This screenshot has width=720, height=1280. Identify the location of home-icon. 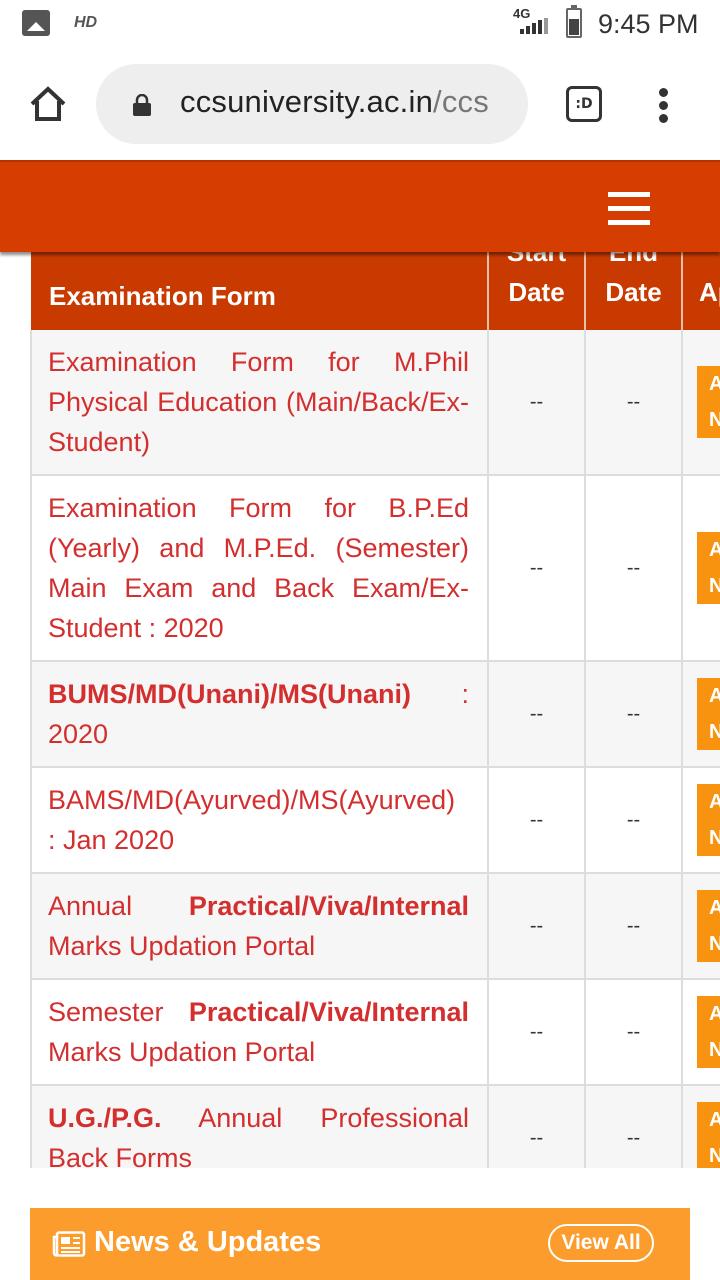
(48, 104).